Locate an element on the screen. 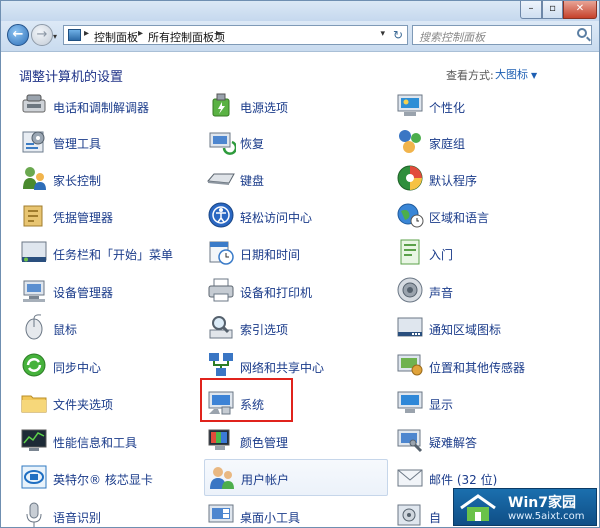  item-indexing-options: 索引选项 is located at coordinates (296, 329).